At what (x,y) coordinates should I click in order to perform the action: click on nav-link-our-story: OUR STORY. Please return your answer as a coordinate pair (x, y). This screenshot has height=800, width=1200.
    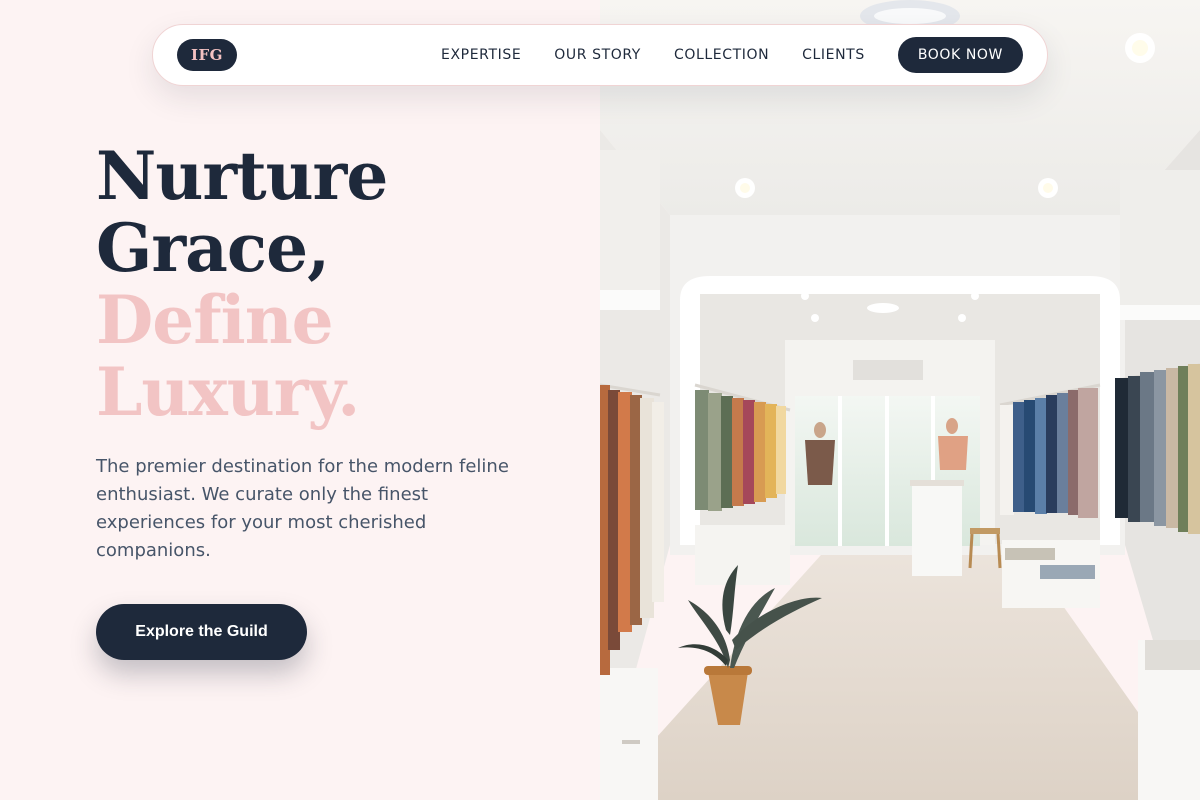
    Looking at the image, I should click on (597, 55).